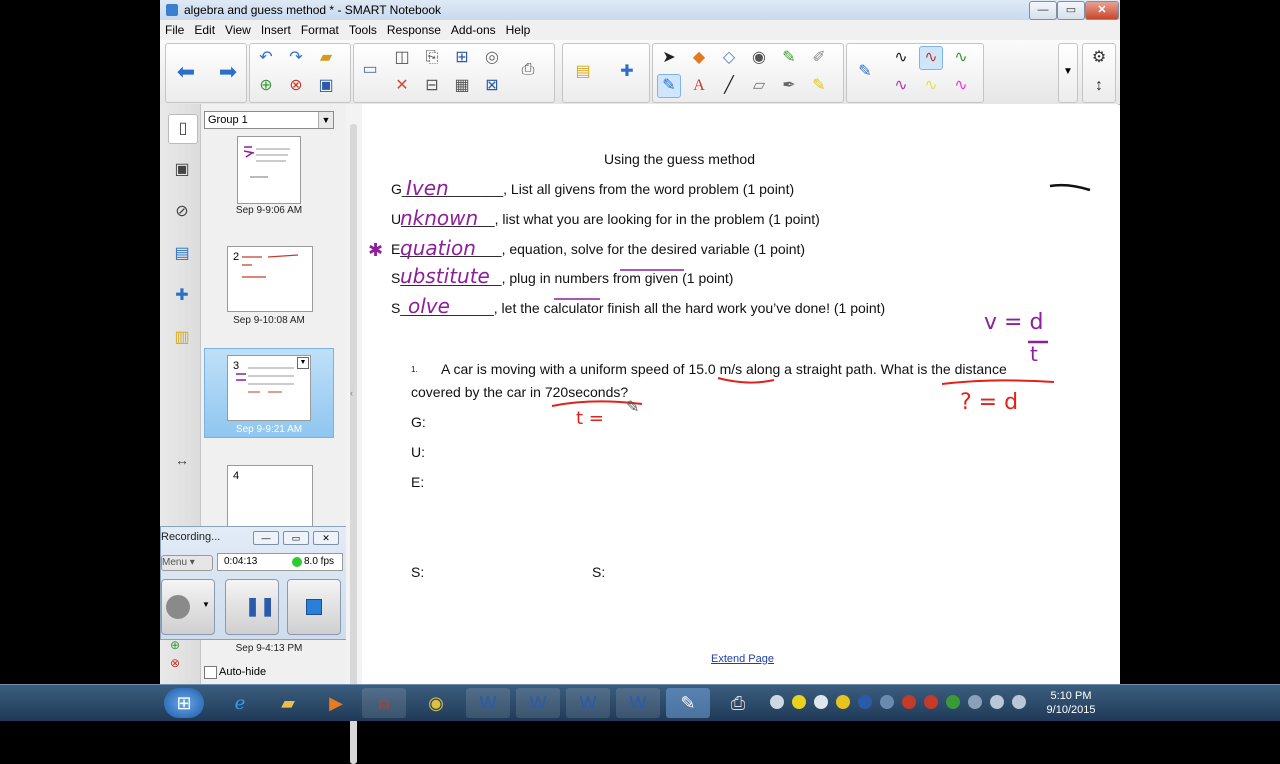 Image resolution: width=1280 pixels, height=764 pixels. What do you see at coordinates (188, 607) in the screenshot?
I see `record-button: ▼` at bounding box center [188, 607].